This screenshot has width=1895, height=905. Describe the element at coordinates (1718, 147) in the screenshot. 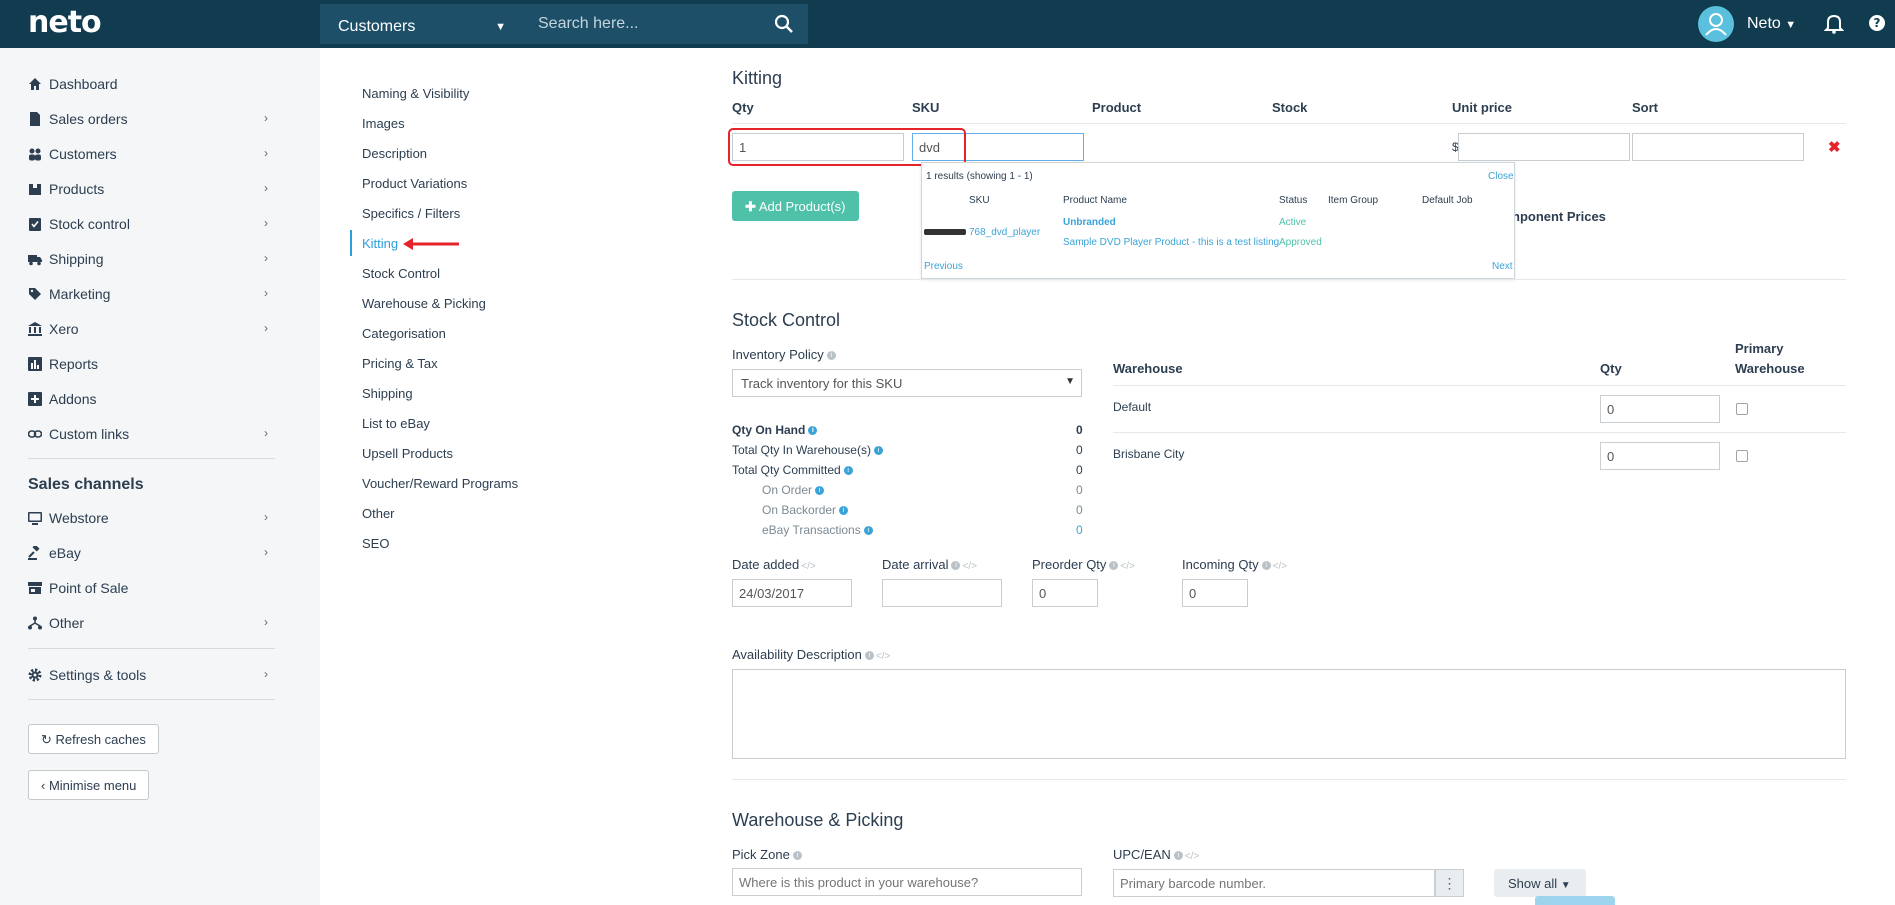

I see `kit-sort-input` at that location.